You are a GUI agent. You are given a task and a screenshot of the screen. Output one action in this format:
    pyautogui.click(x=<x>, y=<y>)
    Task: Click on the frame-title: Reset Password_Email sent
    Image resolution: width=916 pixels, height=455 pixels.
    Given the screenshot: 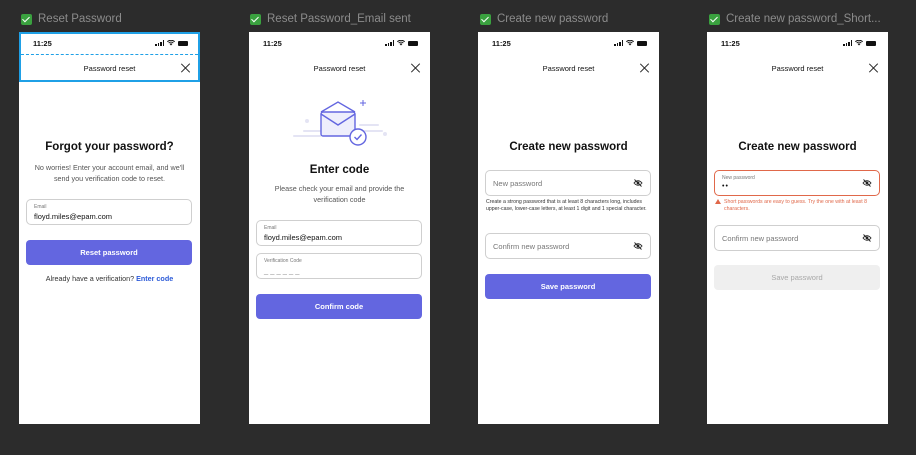 What is the action you would take?
    pyautogui.click(x=339, y=19)
    